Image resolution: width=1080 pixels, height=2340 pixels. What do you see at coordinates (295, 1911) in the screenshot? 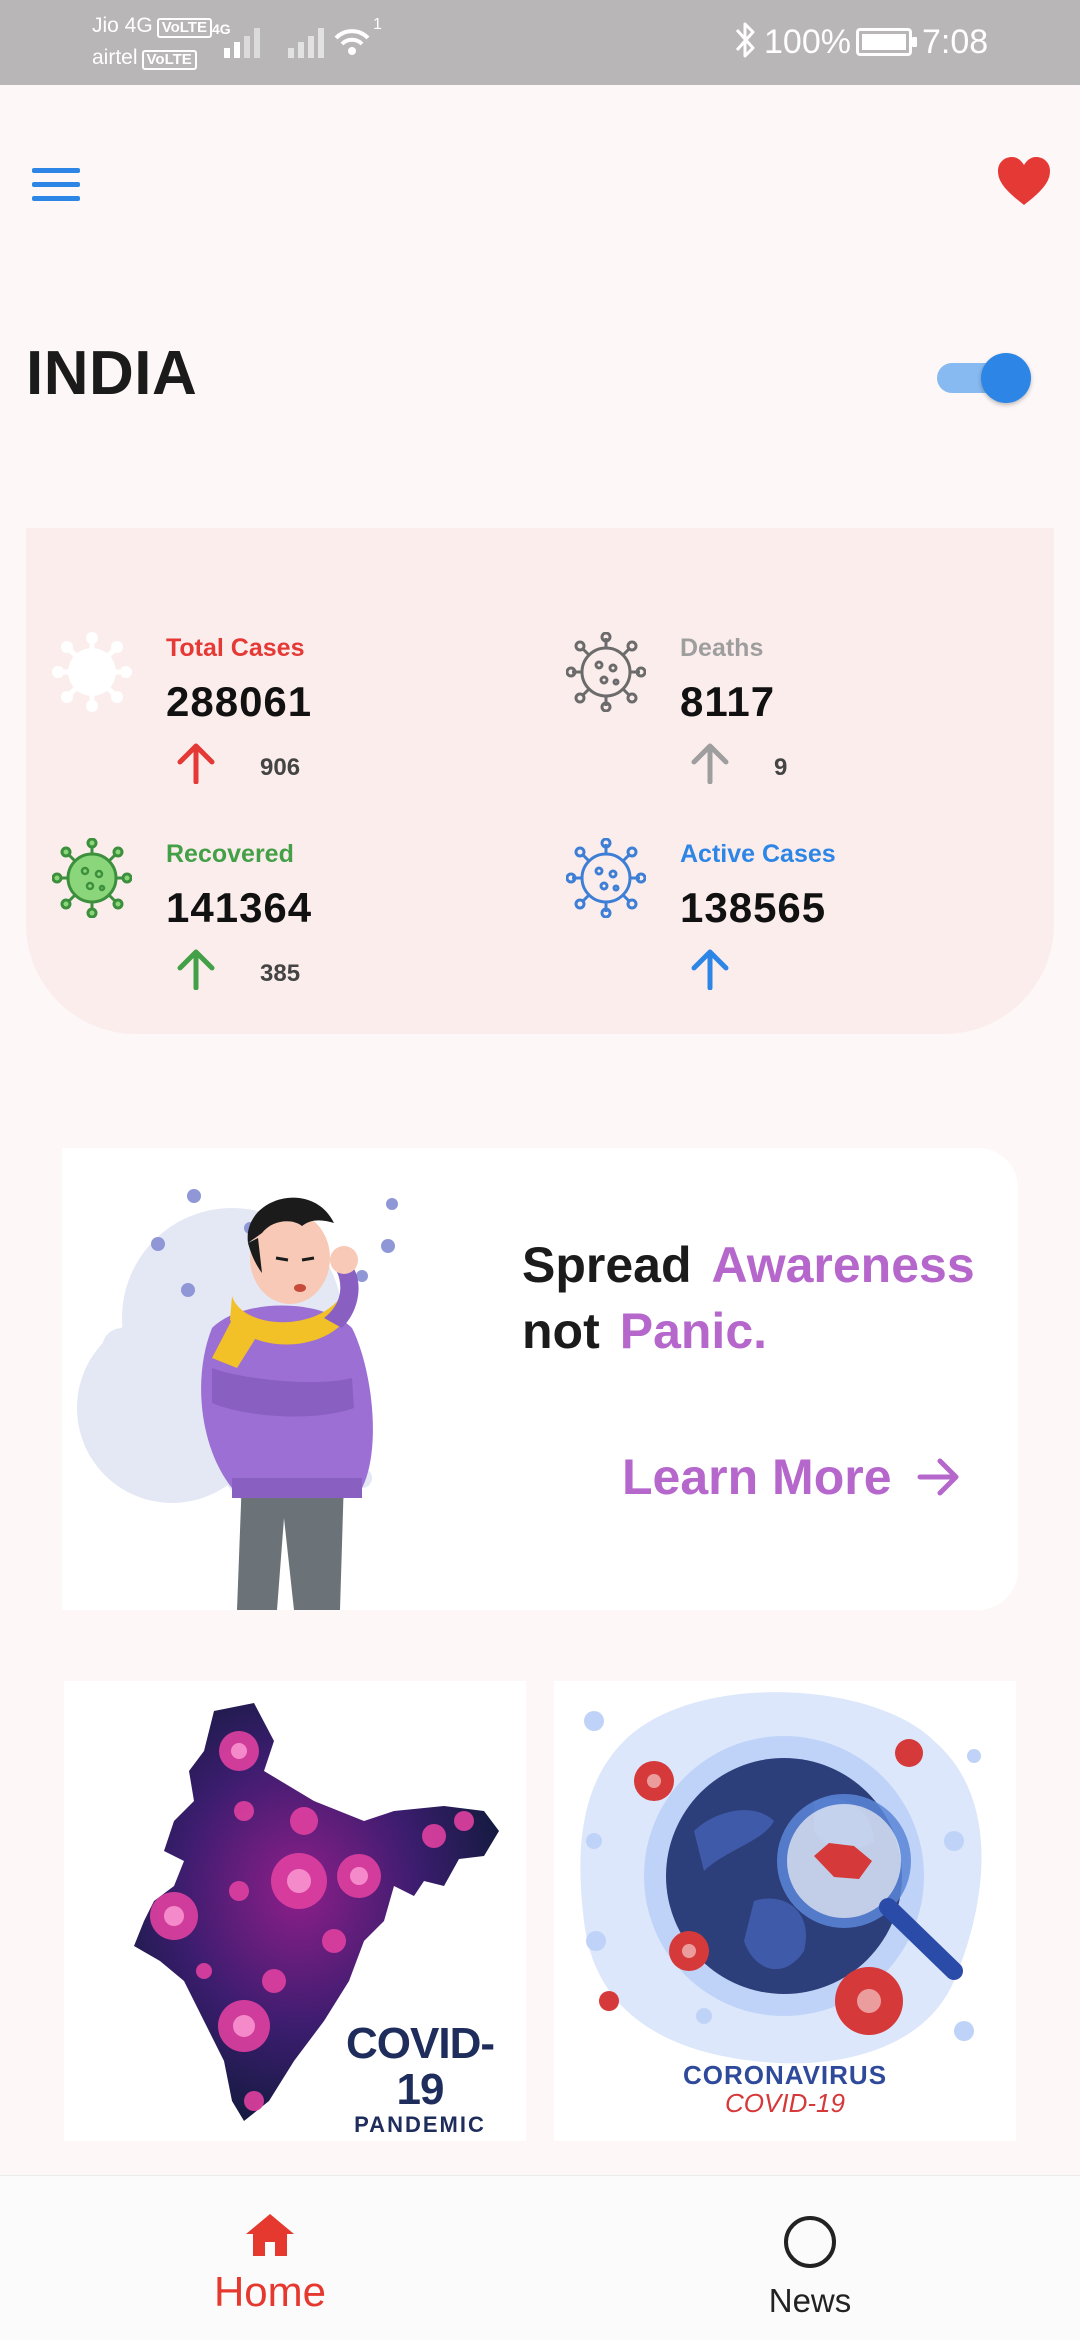
I see `covid-pandemic-tile: COVID-19 PANDEMIC` at bounding box center [295, 1911].